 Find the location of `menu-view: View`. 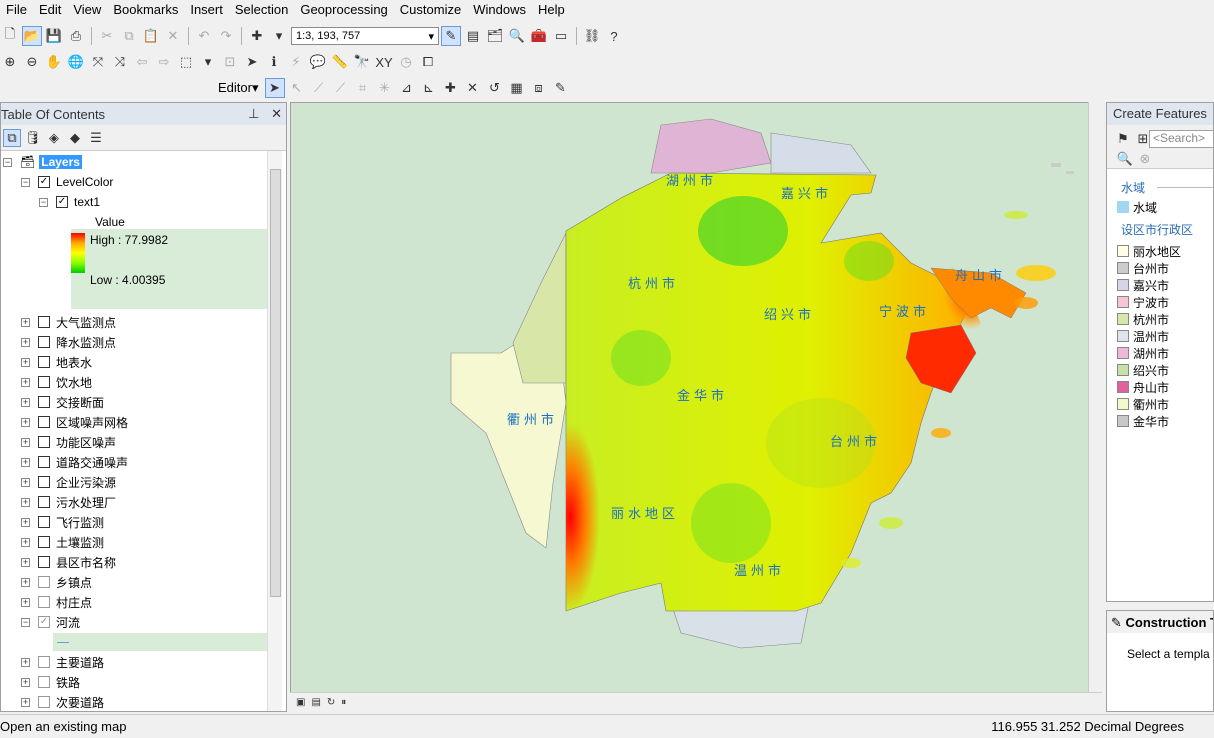

menu-view: View is located at coordinates (87, 10).